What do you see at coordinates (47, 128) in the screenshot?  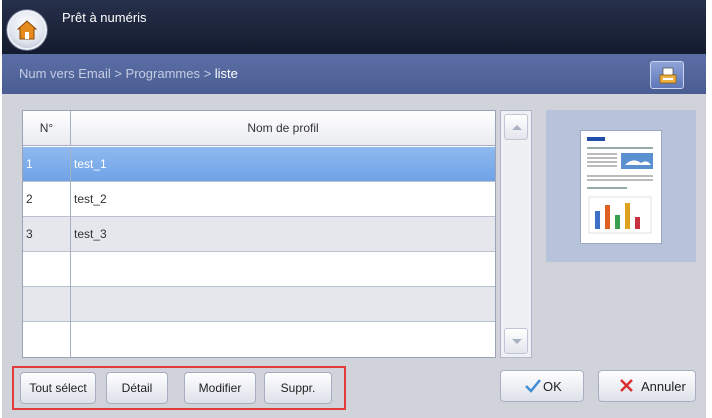 I see `column-header-number: N°` at bounding box center [47, 128].